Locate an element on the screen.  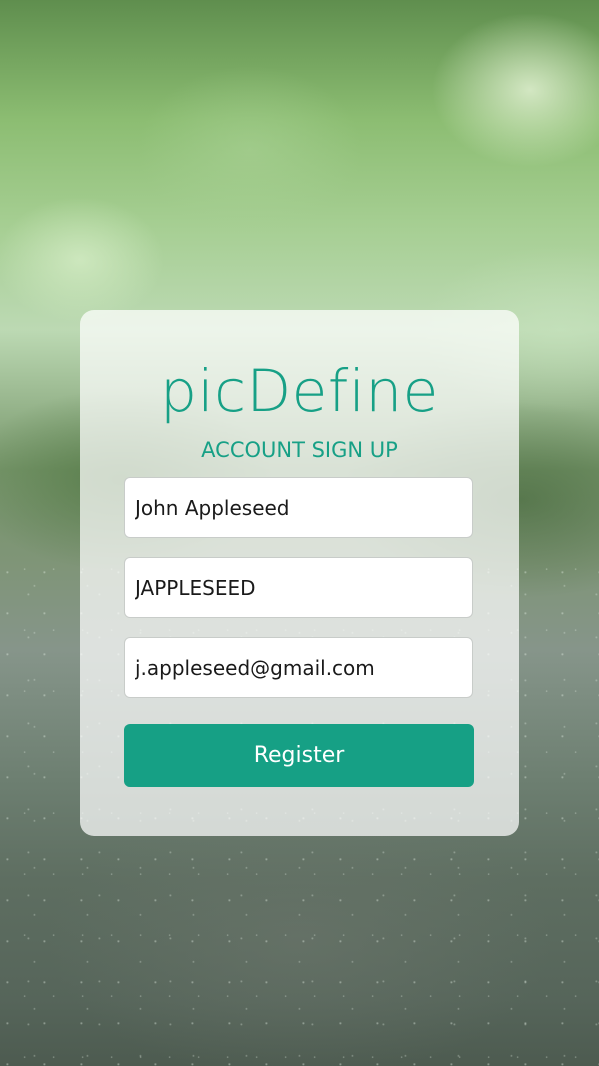
full-name-field is located at coordinates (298, 507).